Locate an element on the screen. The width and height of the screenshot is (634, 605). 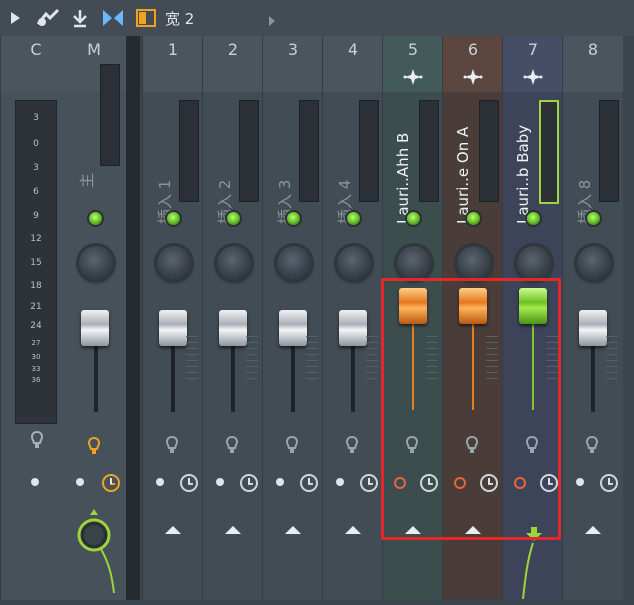
master-send-dot is located at coordinates (80, 482).